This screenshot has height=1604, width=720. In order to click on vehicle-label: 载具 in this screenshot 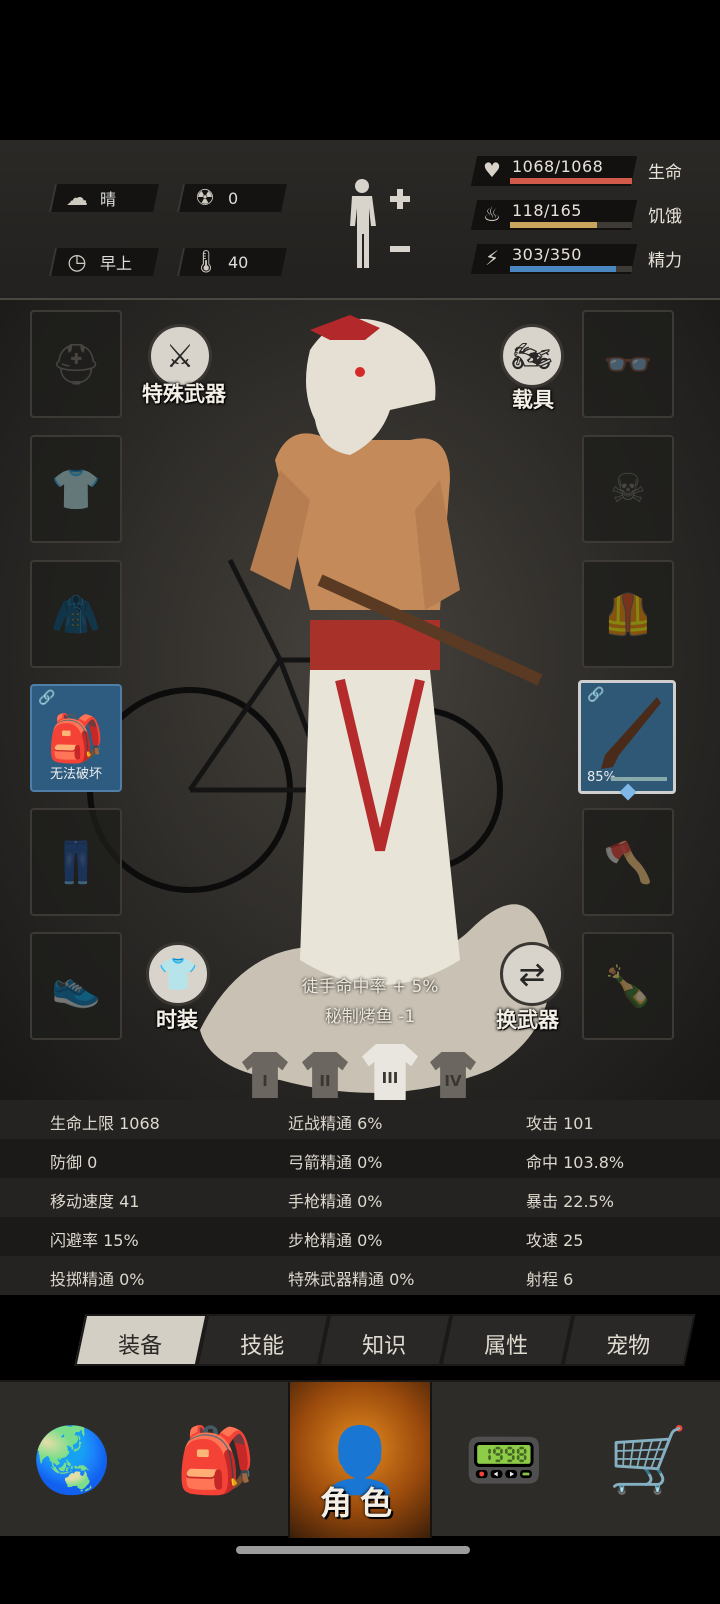, I will do `click(533, 400)`.